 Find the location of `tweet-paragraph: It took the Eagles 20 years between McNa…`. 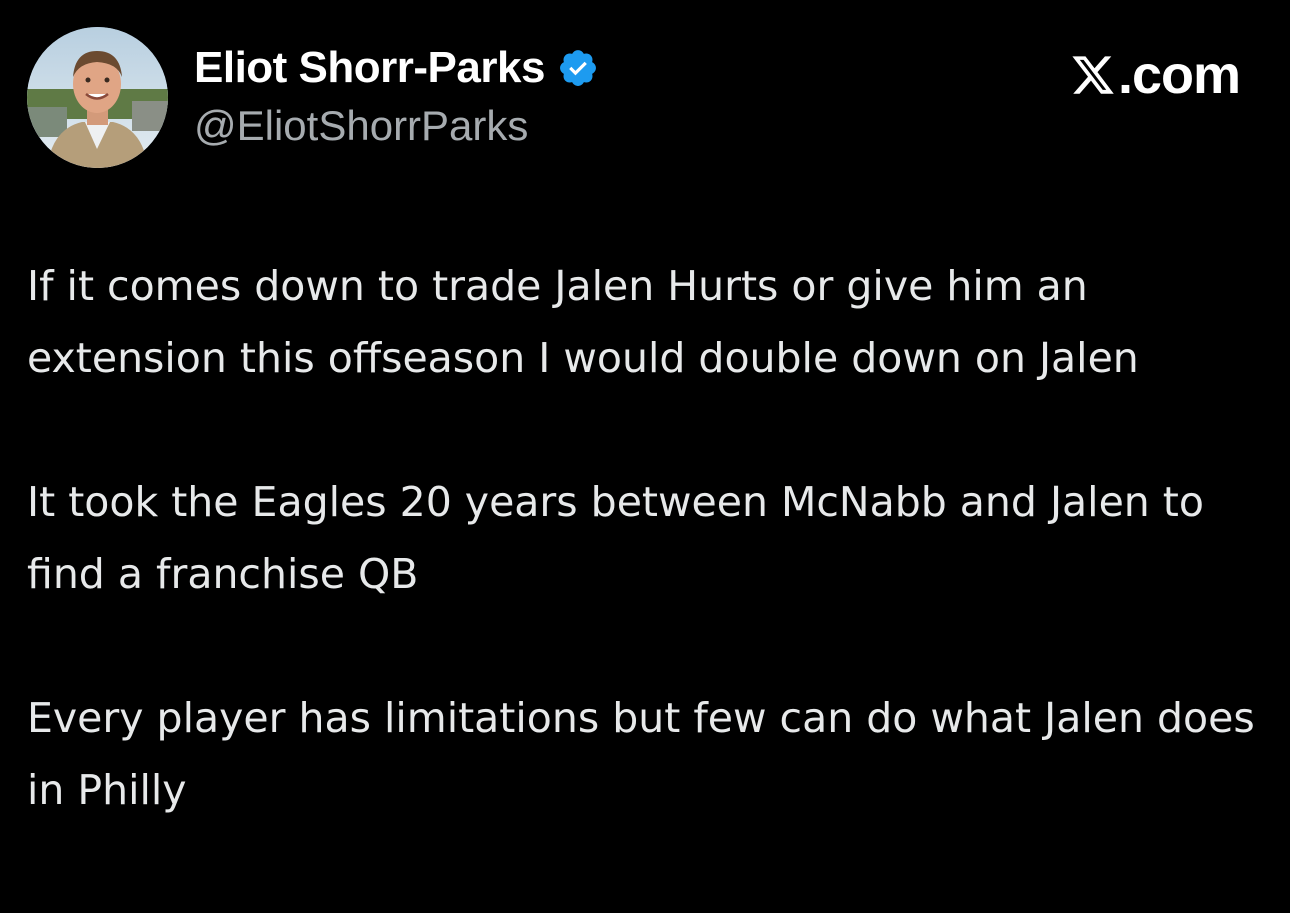

tweet-paragraph: It took the Eagles 20 years between McNa… is located at coordinates (615, 538).